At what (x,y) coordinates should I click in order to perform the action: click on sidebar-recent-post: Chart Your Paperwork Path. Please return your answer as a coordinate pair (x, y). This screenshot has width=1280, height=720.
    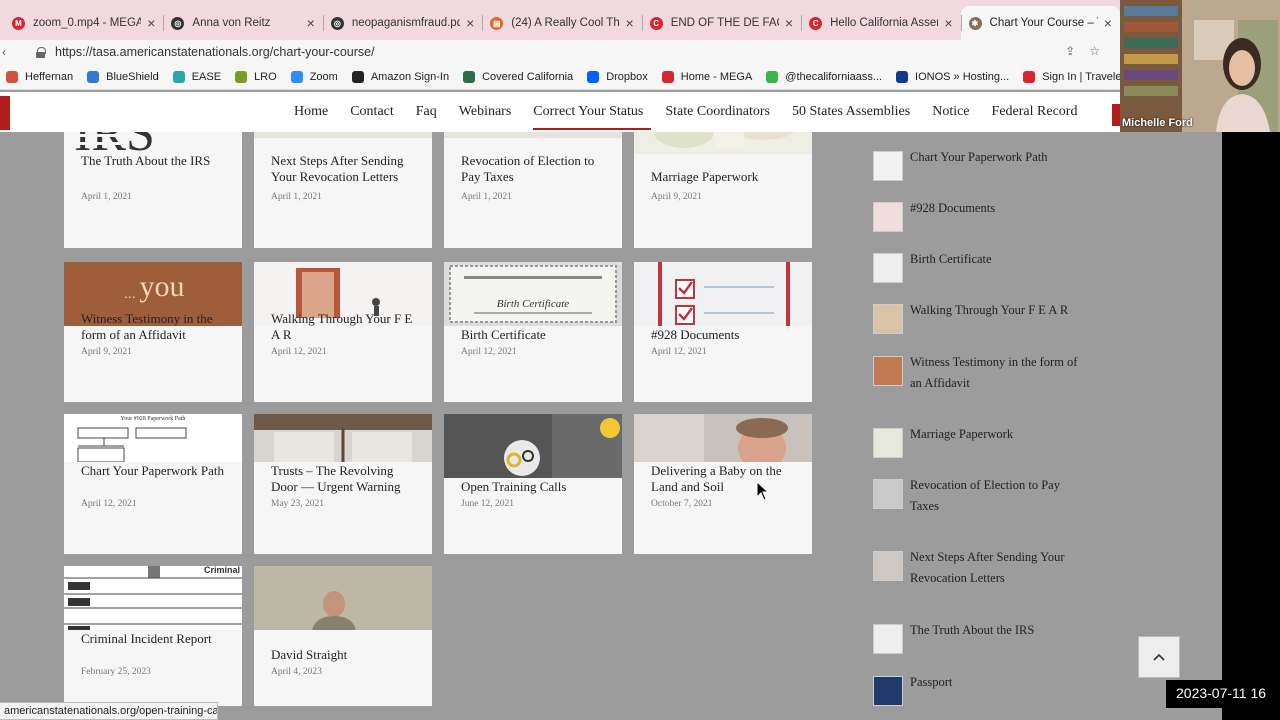
    Looking at the image, I should click on (979, 165).